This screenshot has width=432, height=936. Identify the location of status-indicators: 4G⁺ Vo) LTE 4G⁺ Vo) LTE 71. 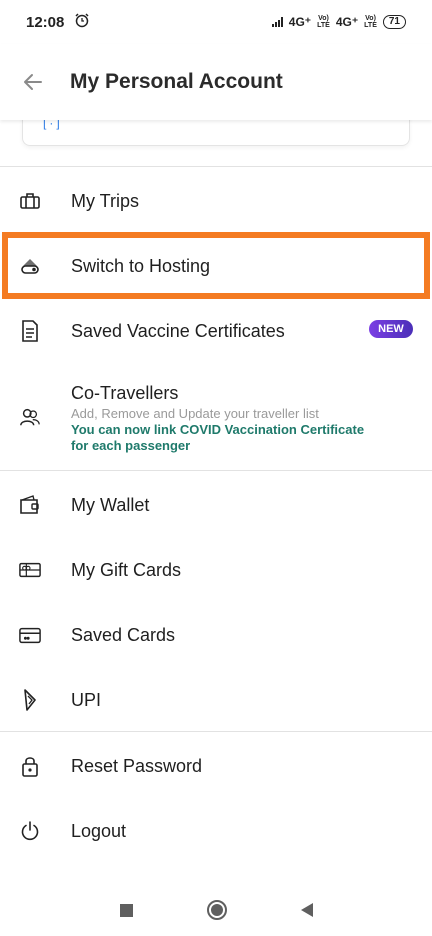
(338, 22).